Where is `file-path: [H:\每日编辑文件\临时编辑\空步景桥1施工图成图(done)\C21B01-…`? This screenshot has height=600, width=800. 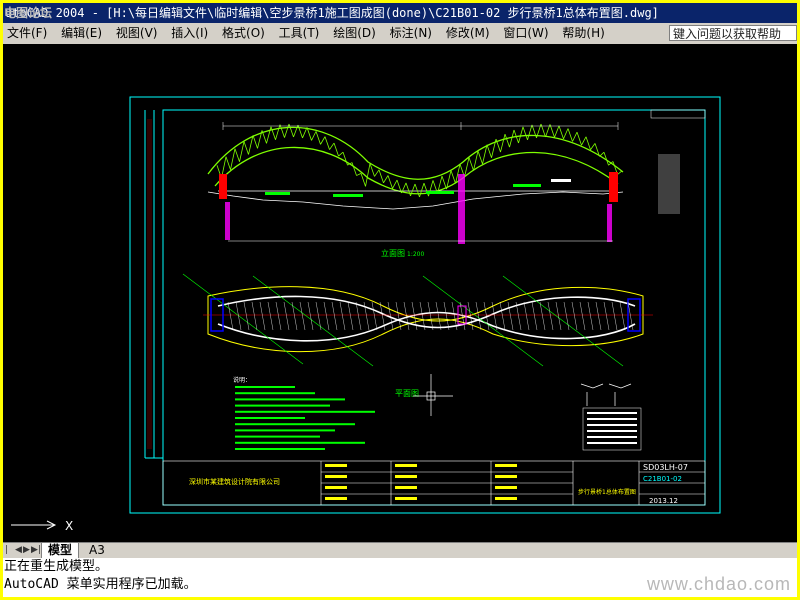 file-path: [H:\每日编辑文件\临时编辑\空步景桥1施工图成图(done)\C21B01-… is located at coordinates (382, 13).